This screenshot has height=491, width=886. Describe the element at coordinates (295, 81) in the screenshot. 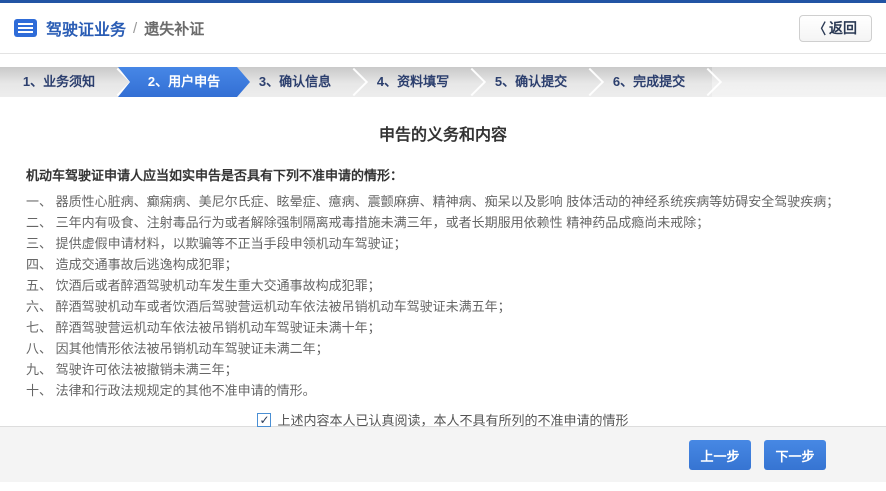

I see `step-label: 3、确认信息` at that location.